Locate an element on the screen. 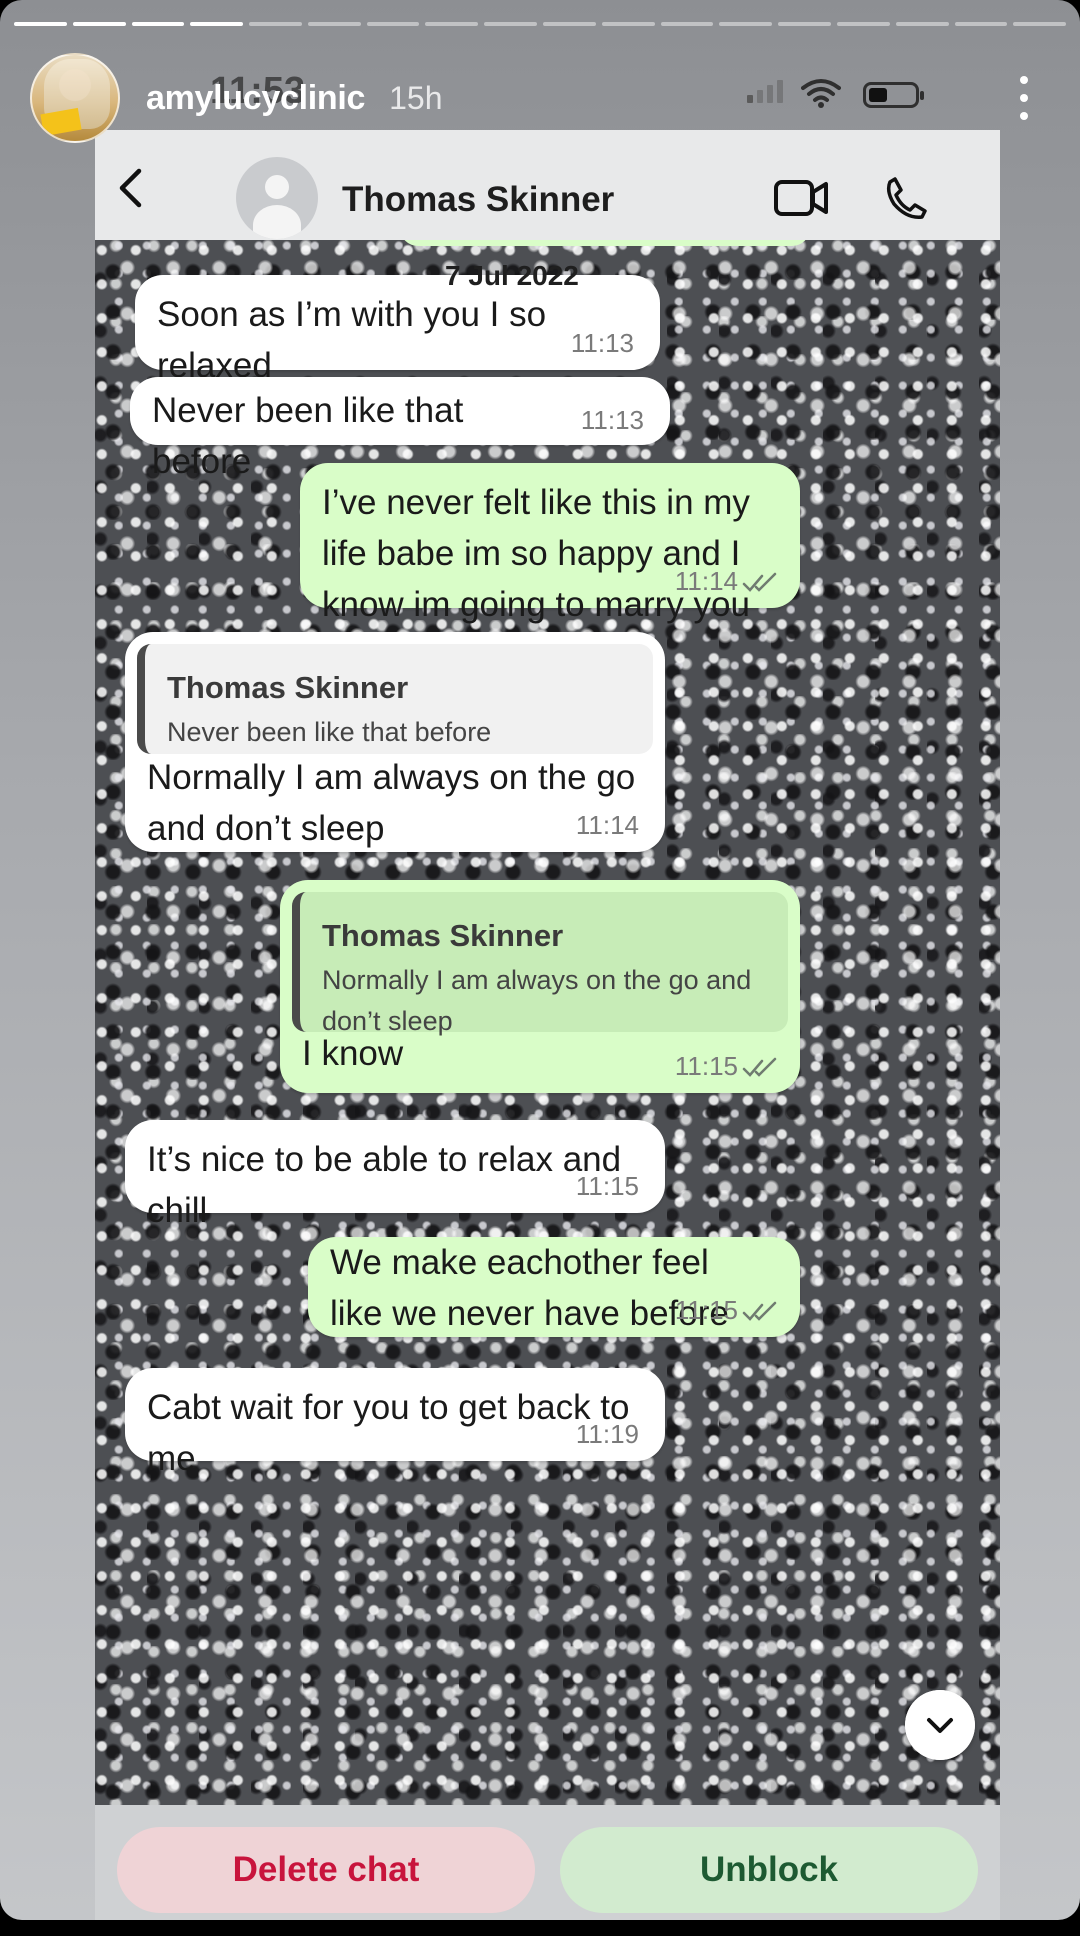  delete-chat-button: Delete chat is located at coordinates (326, 1870).